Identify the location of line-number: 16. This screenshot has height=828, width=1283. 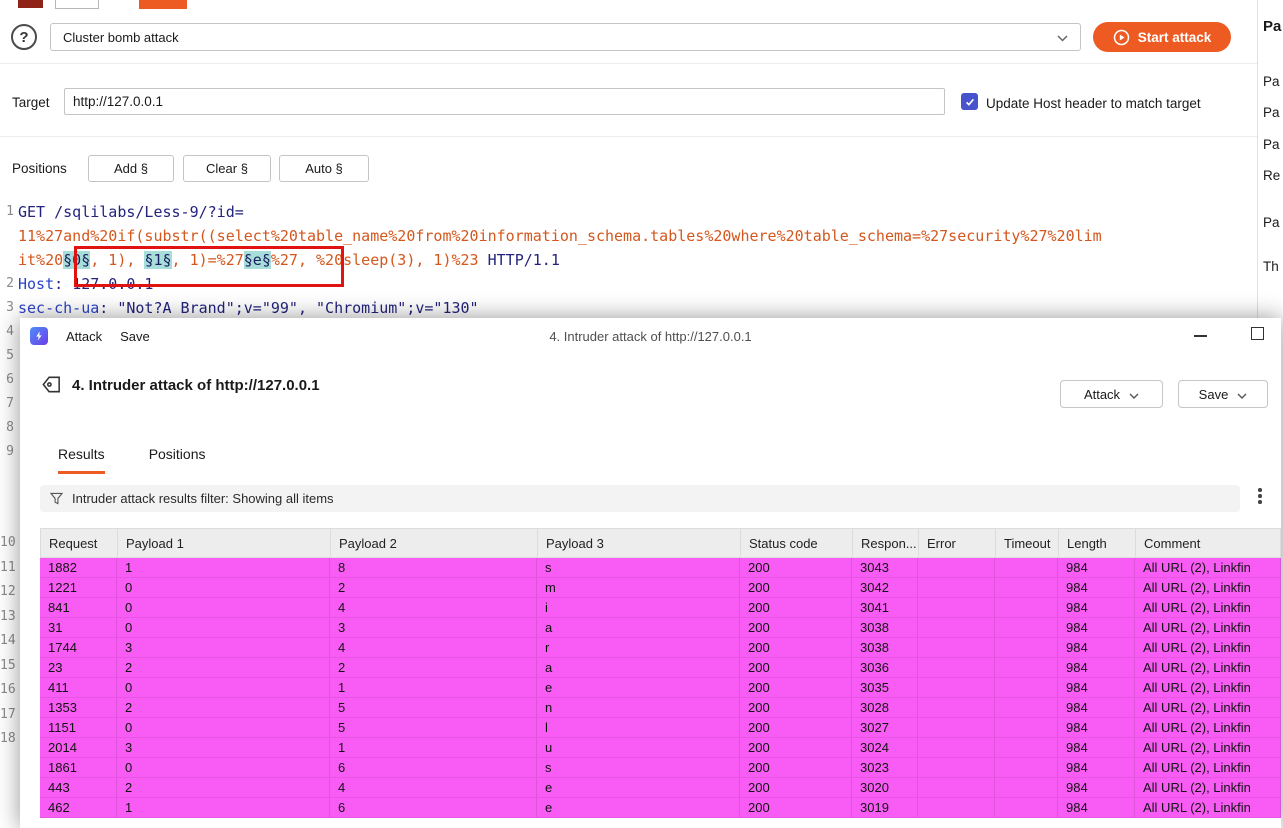
(8, 689).